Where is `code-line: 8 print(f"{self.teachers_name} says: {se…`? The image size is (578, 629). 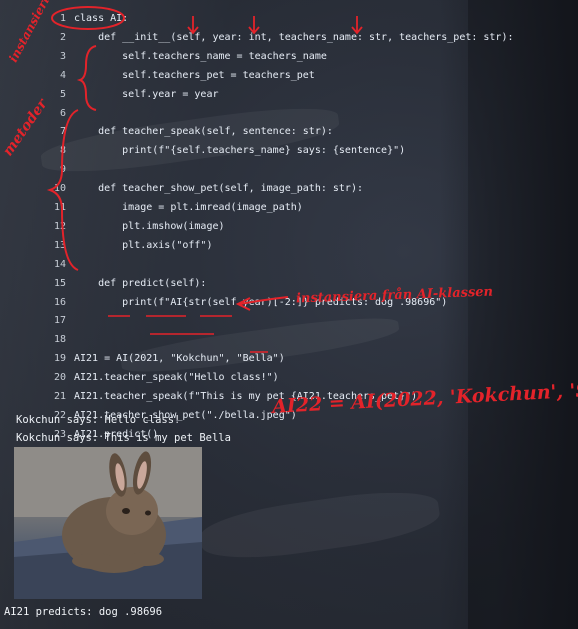
code-line: 8 print(f"{self.teachers_name} says: {se… is located at coordinates (202, 151).